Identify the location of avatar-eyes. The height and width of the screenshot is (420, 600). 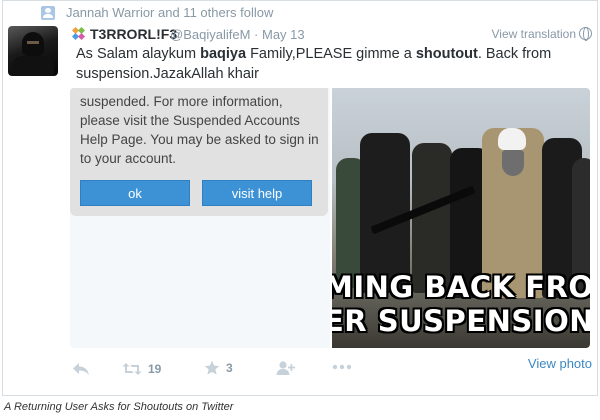
(33, 42).